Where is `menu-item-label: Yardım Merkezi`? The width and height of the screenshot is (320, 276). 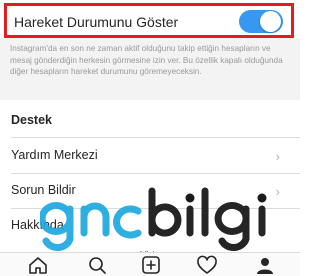
menu-item-label: Yardım Merkezi is located at coordinates (54, 155).